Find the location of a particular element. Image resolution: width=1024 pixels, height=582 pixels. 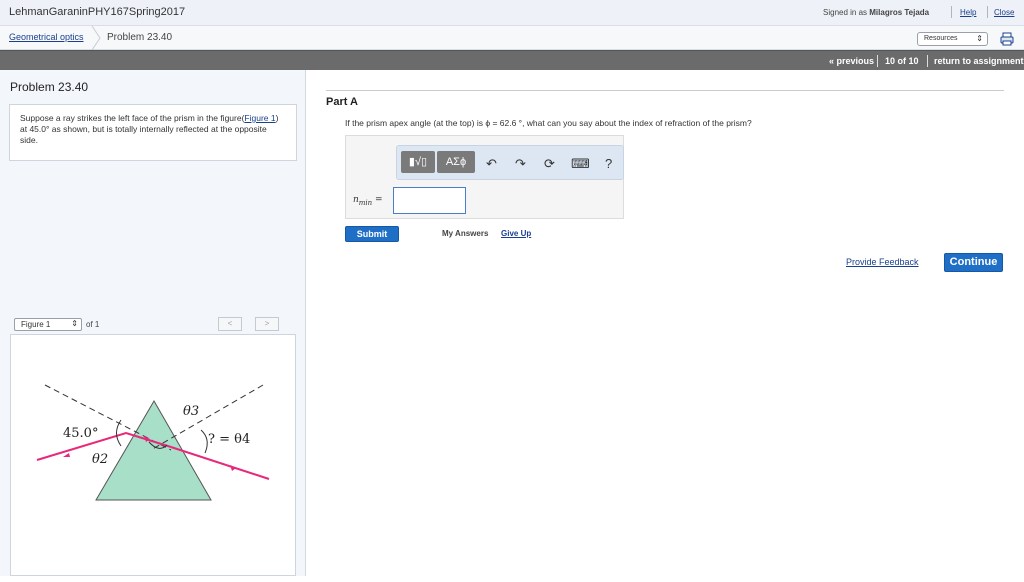

breadcrumb-parent-link: Geometrical optics is located at coordinates (46, 37).